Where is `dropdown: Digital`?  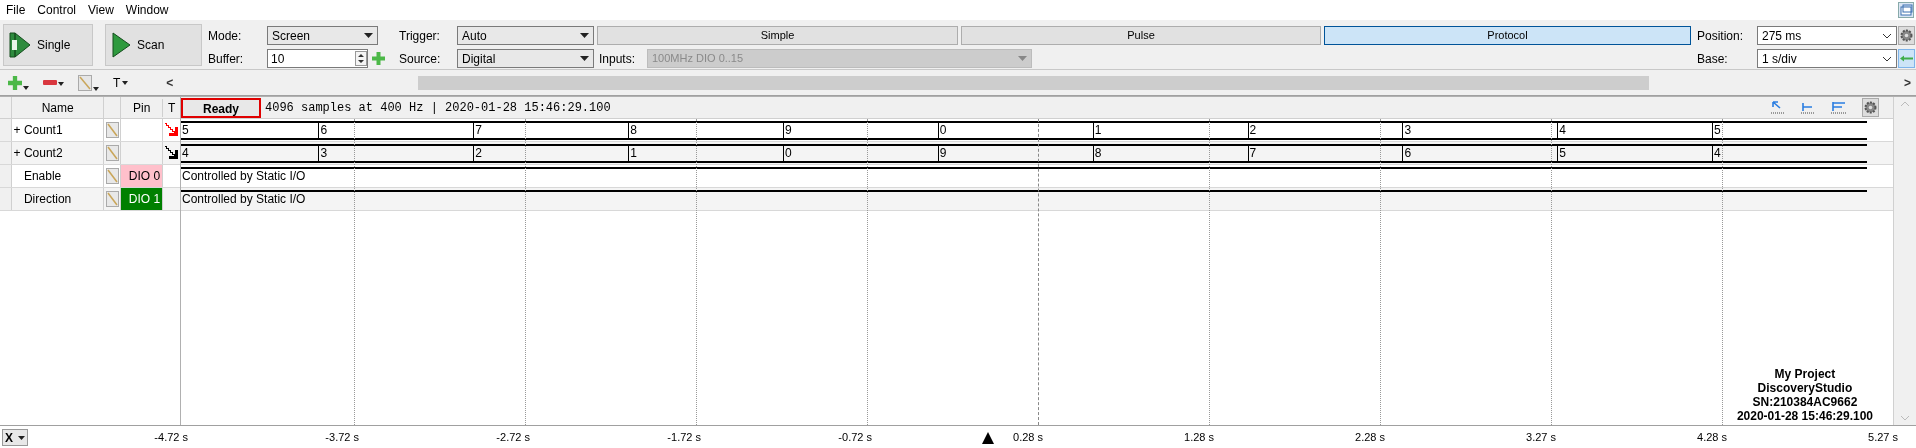 dropdown: Digital is located at coordinates (525, 58).